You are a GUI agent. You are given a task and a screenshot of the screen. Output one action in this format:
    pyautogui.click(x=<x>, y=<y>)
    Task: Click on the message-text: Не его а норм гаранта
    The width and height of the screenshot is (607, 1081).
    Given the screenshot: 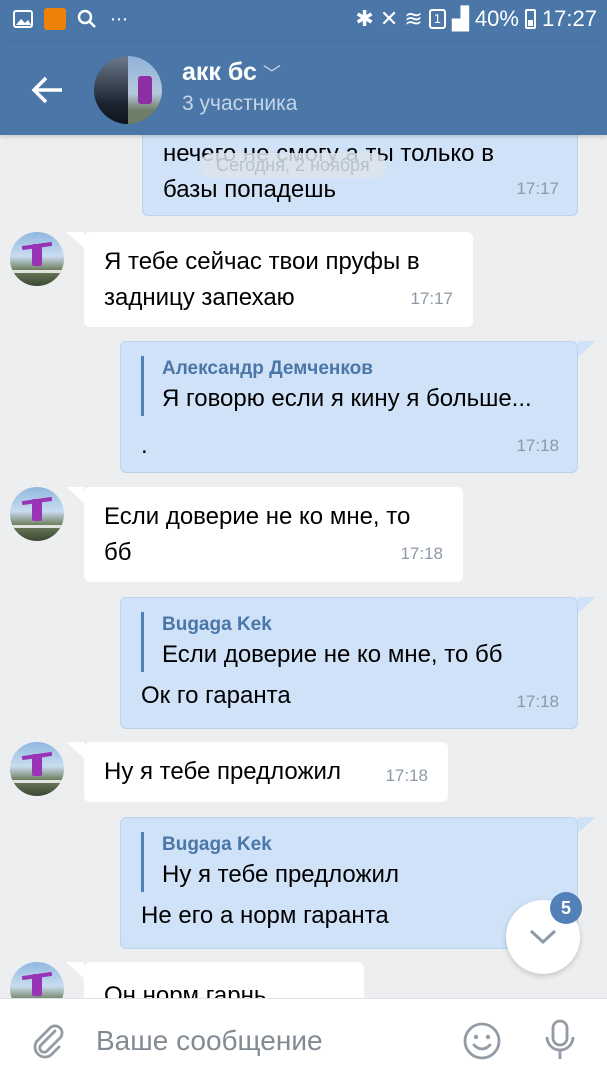 What is the action you would take?
    pyautogui.click(x=265, y=915)
    